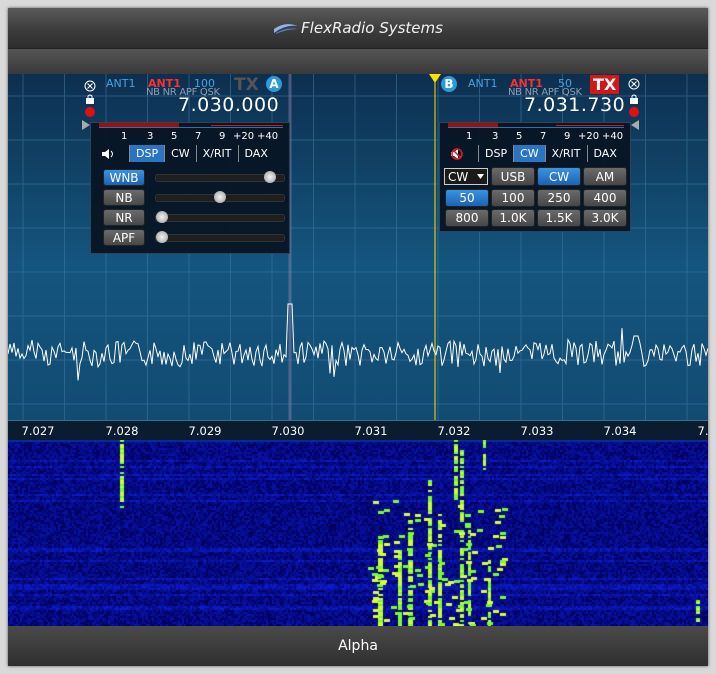 The image size is (716, 674). What do you see at coordinates (371, 431) in the screenshot?
I see `frequency-label: 7.031` at bounding box center [371, 431].